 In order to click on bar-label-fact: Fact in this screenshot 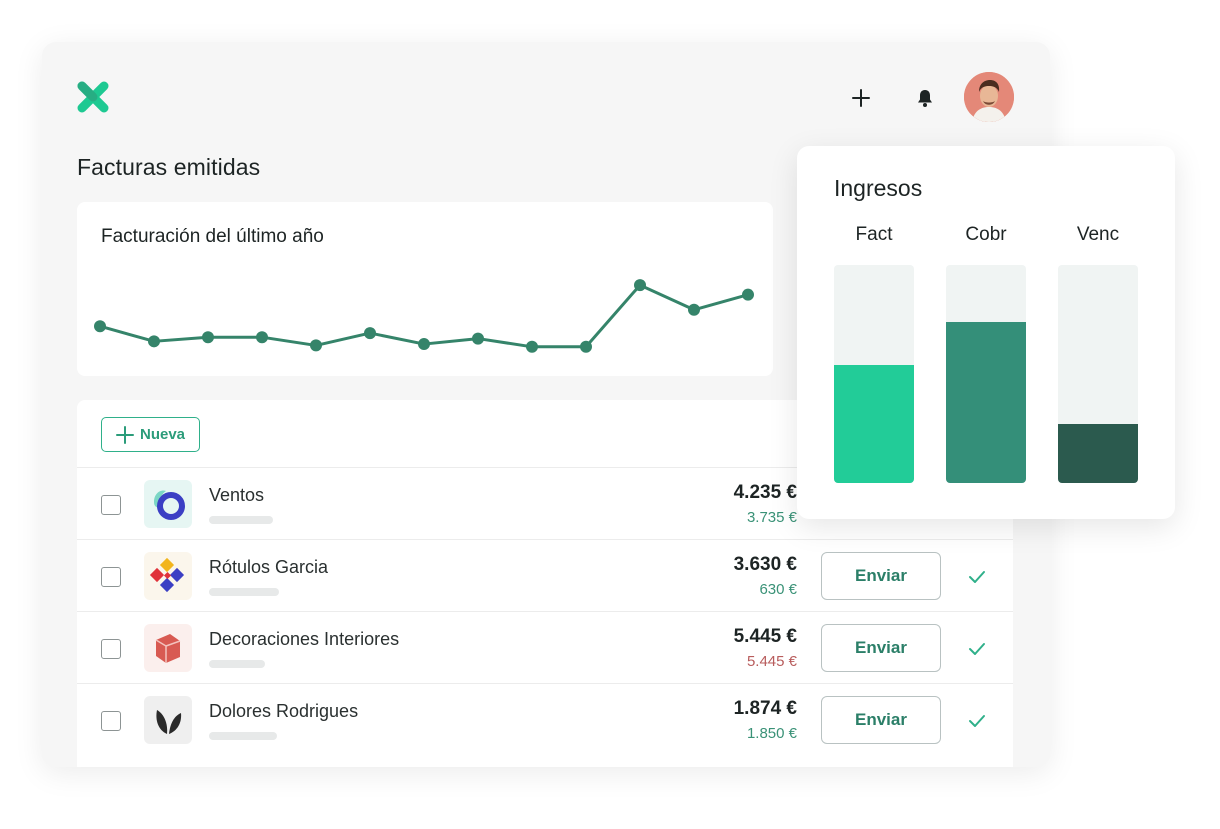, I will do `click(874, 234)`.